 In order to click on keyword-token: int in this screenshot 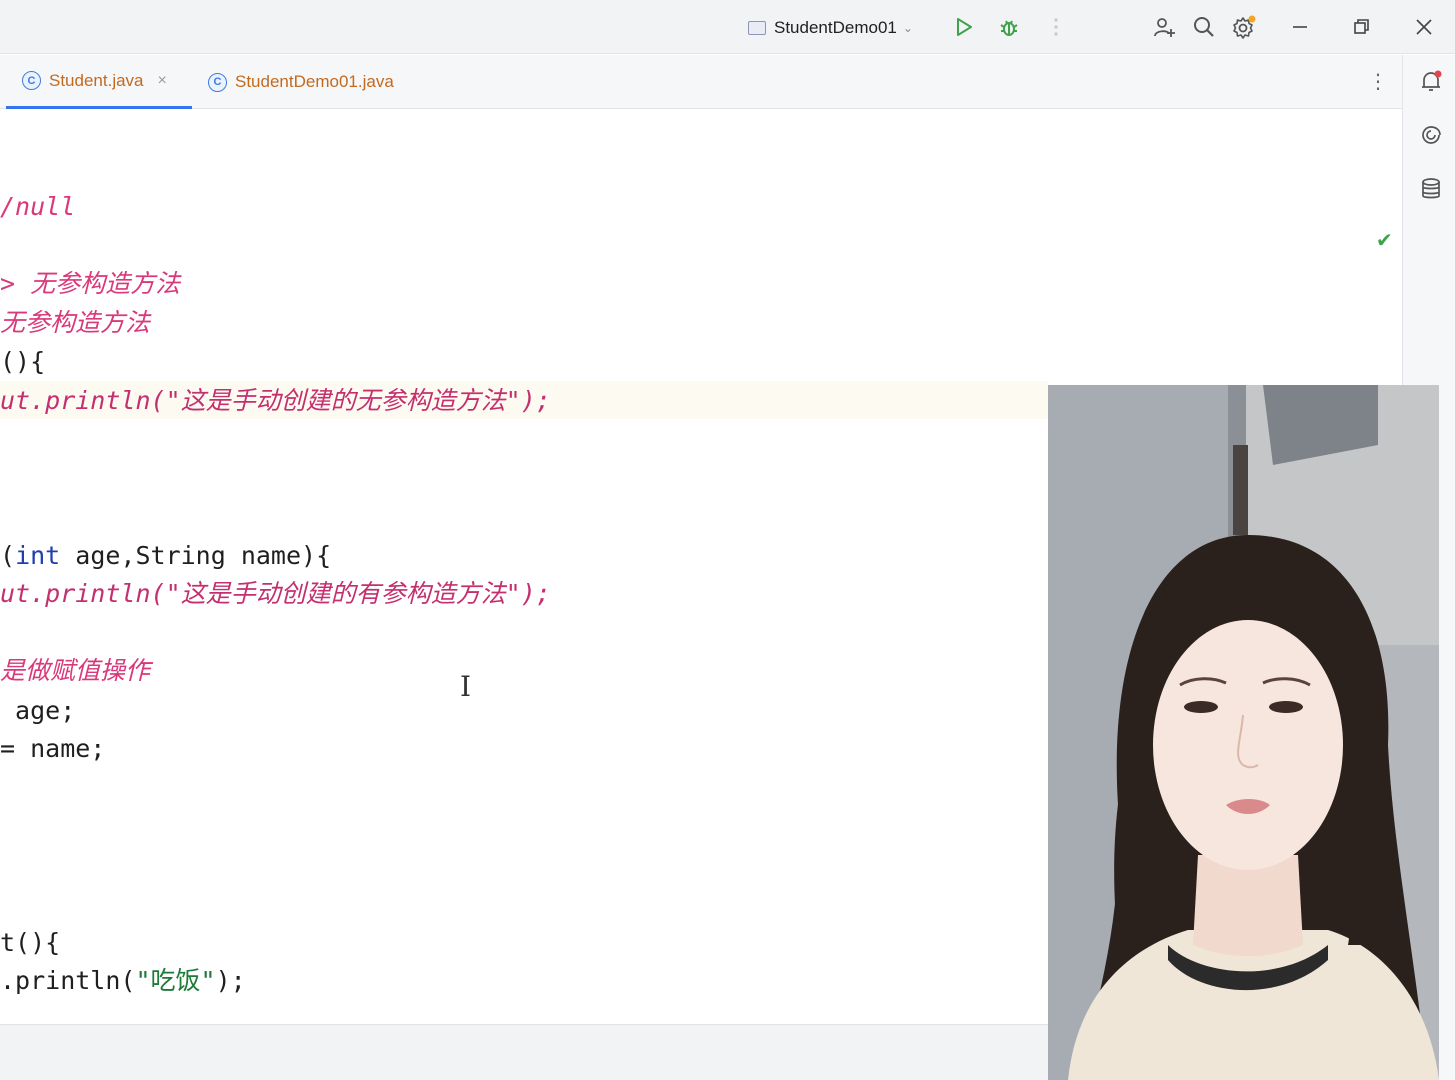, I will do `click(38, 555)`.